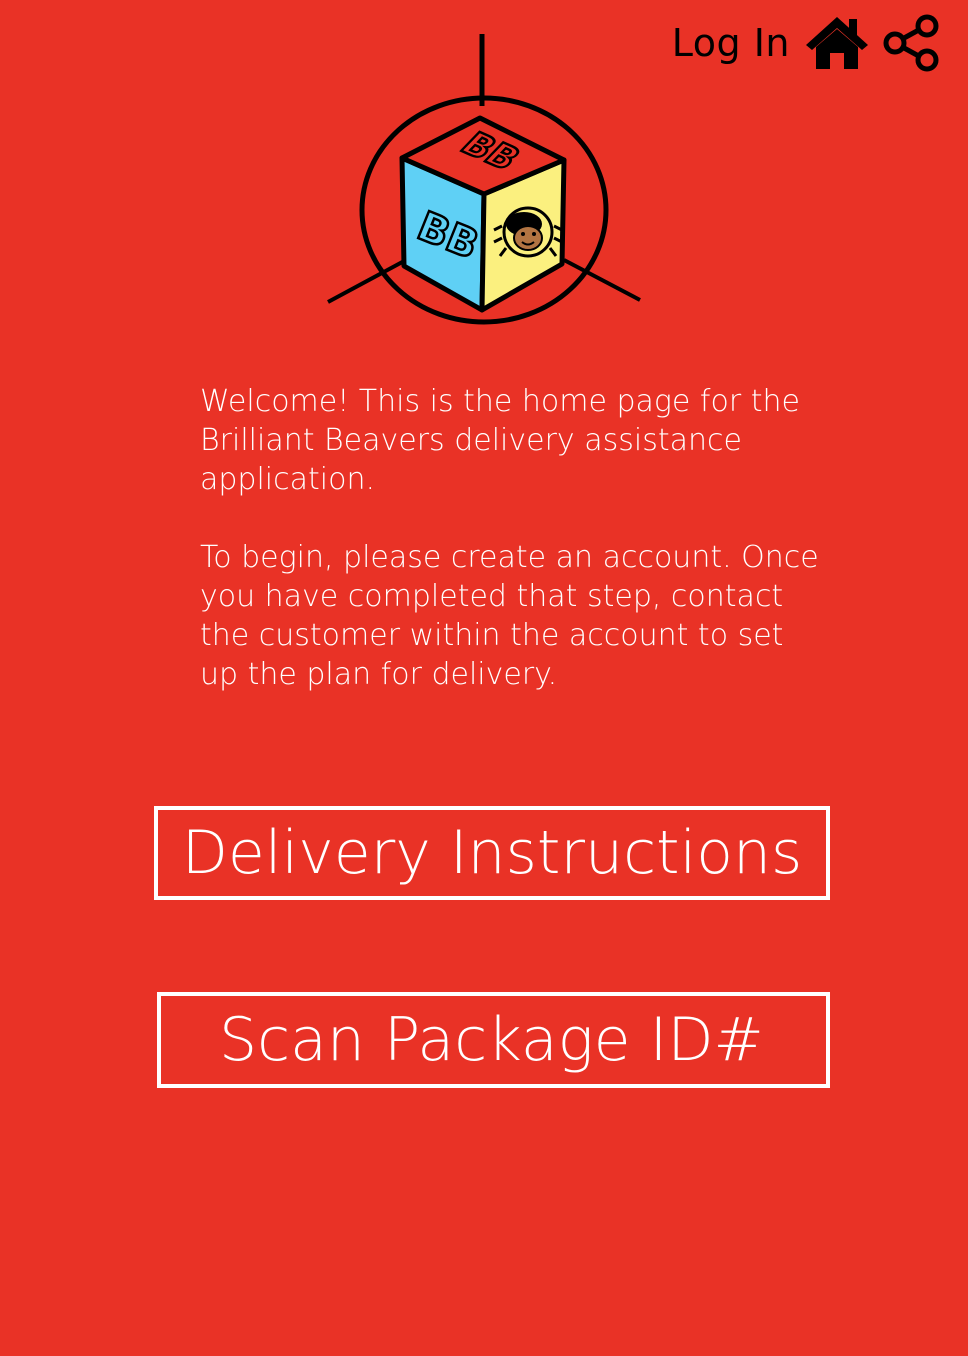  What do you see at coordinates (493, 1040) in the screenshot?
I see `scan-package-id-button: Scan Package ID#` at bounding box center [493, 1040].